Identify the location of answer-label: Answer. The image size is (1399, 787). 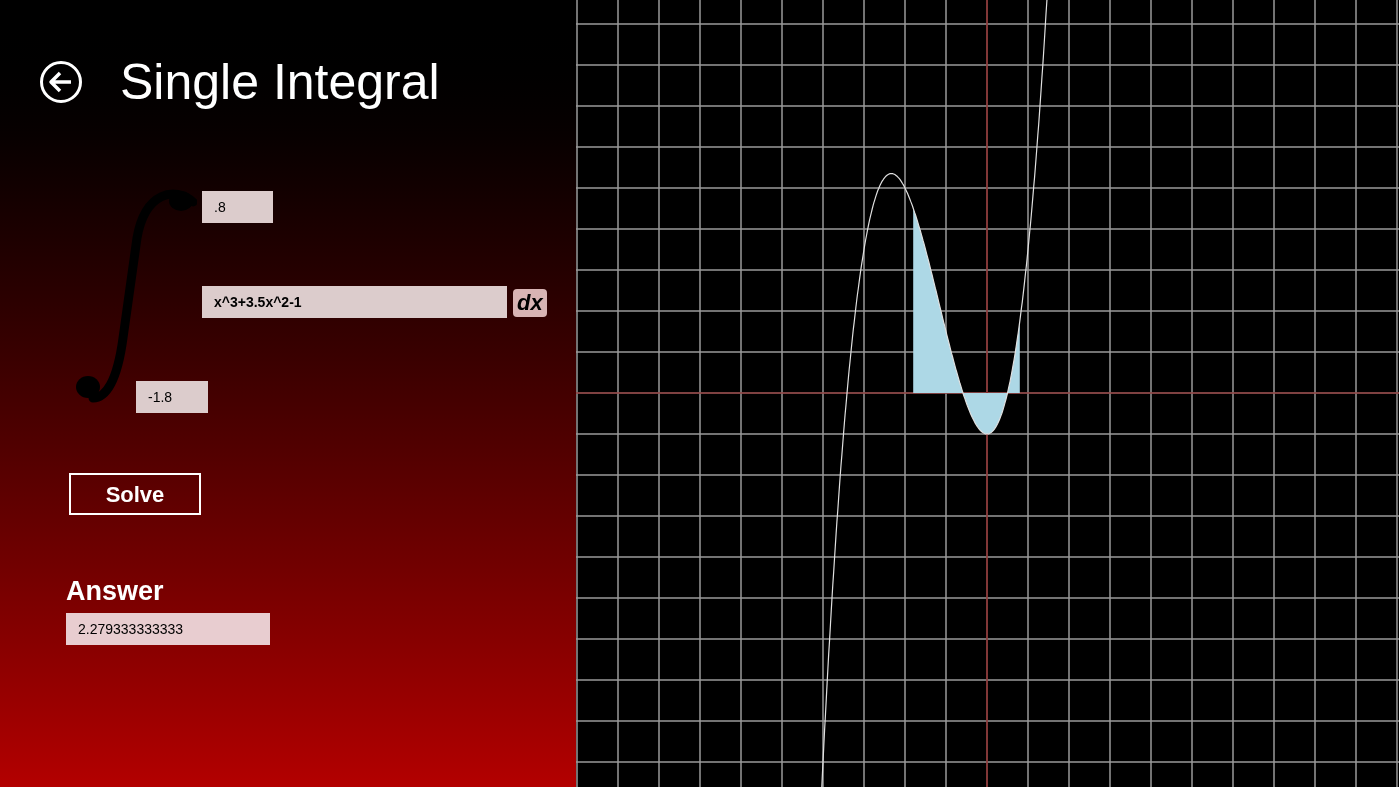
(115, 591).